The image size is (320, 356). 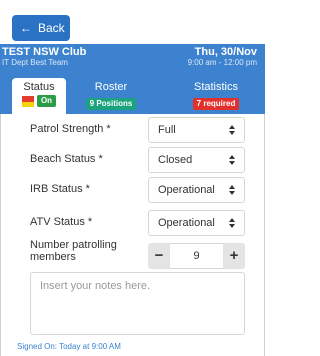 What do you see at coordinates (66, 159) in the screenshot?
I see `beach-status-label: Beach Status *` at bounding box center [66, 159].